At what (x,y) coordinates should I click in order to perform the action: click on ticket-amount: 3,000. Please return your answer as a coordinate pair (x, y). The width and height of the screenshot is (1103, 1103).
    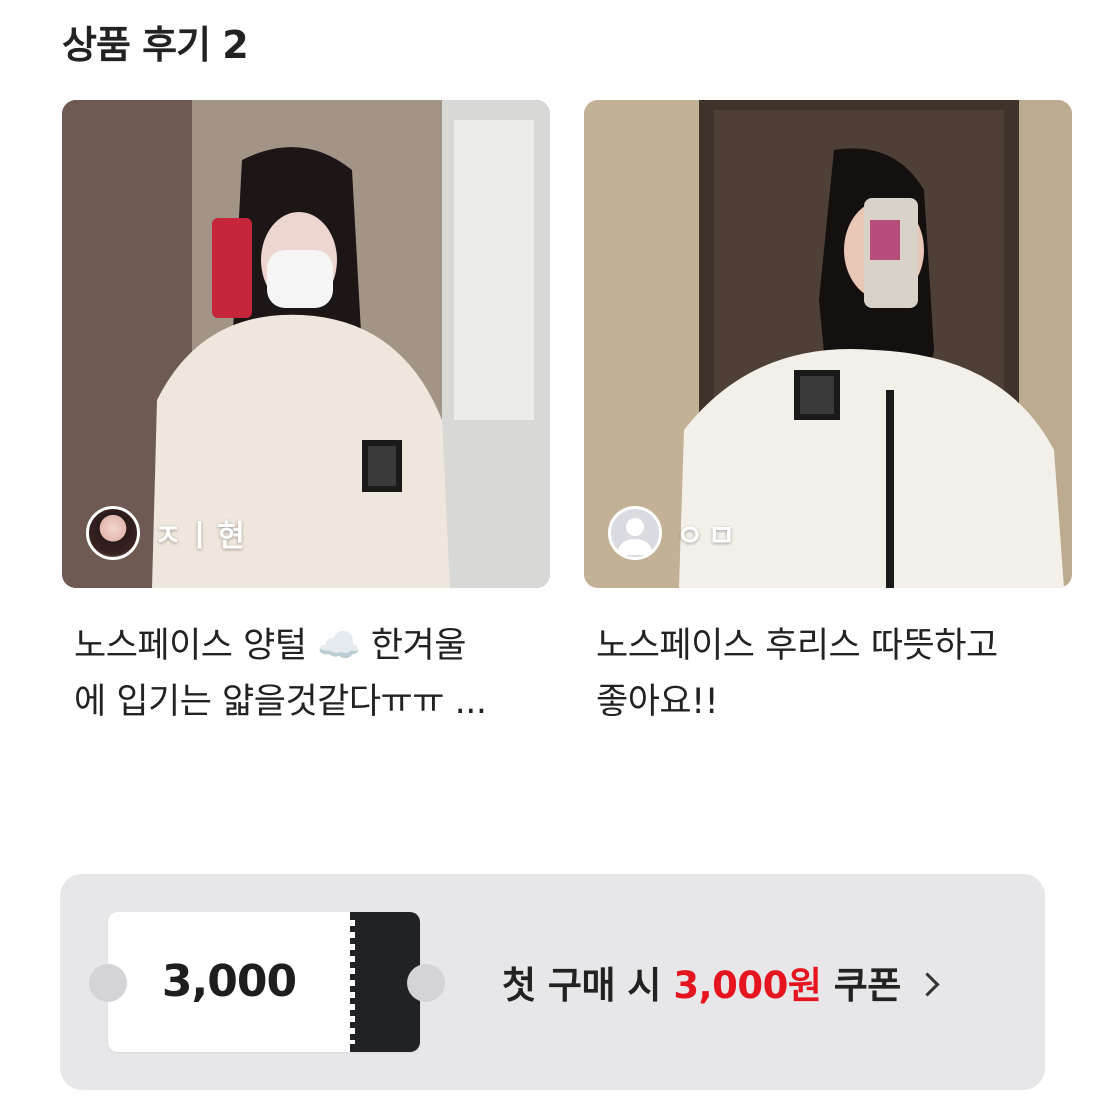
    Looking at the image, I should click on (229, 981).